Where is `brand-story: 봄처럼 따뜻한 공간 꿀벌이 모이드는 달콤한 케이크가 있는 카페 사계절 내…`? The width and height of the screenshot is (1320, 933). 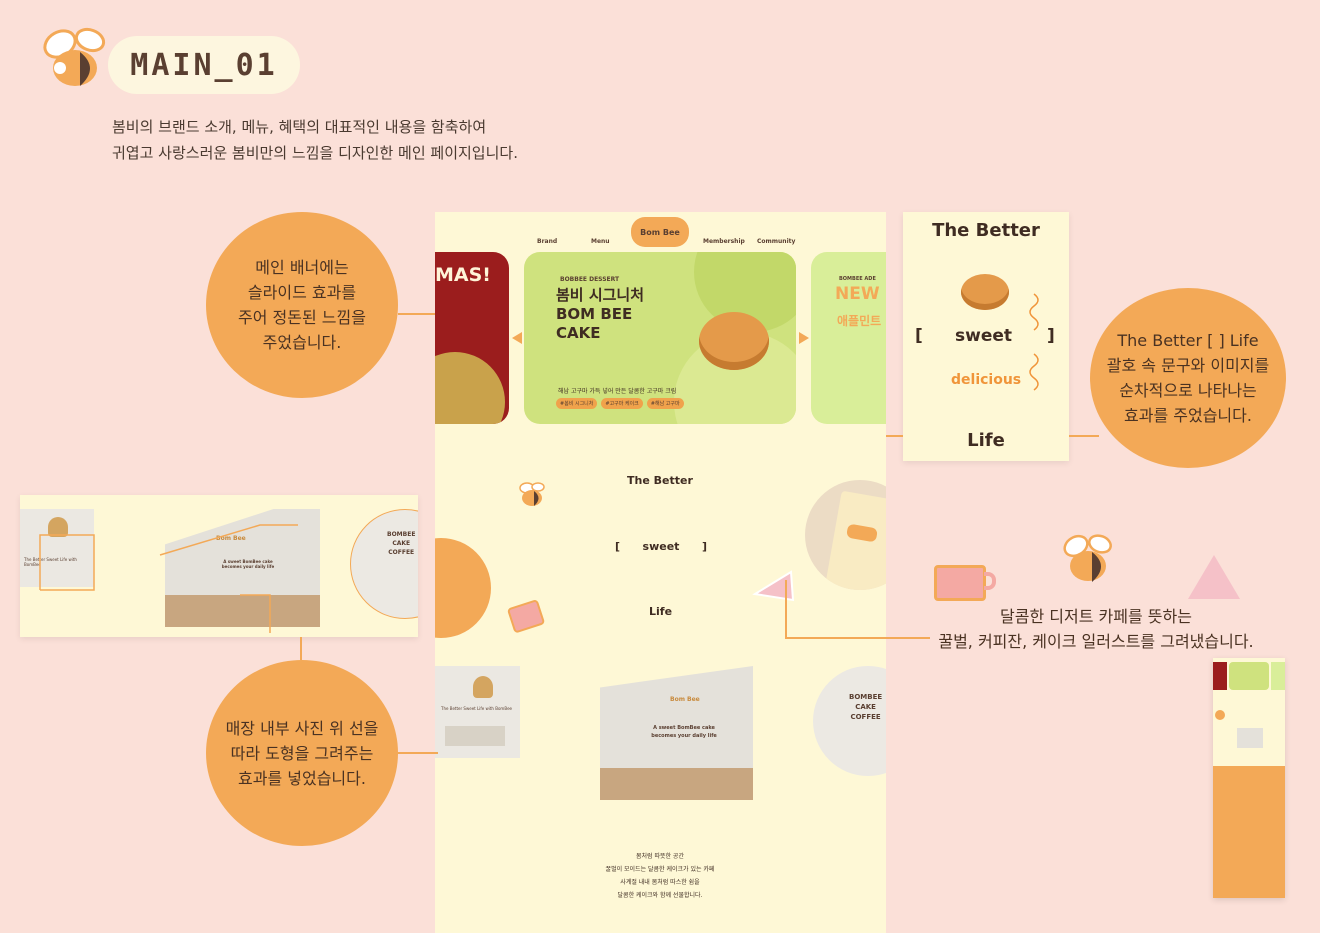 brand-story: 봄처럼 따뜻한 공간 꿀벌이 모이드는 달콤한 케이크가 있는 카페 사계절 내… is located at coordinates (660, 876).